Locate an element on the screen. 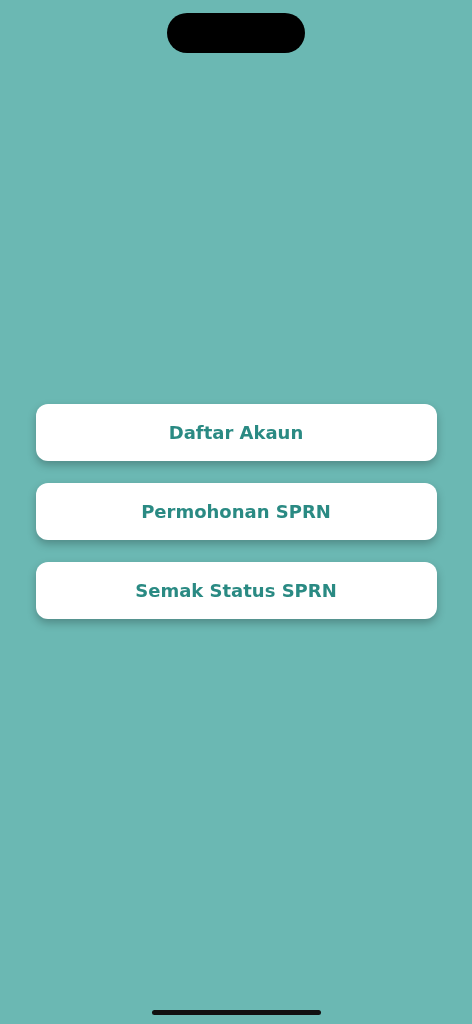 Image resolution: width=472 pixels, height=1024 pixels. menu-button: Daftar Akaun is located at coordinates (236, 432).